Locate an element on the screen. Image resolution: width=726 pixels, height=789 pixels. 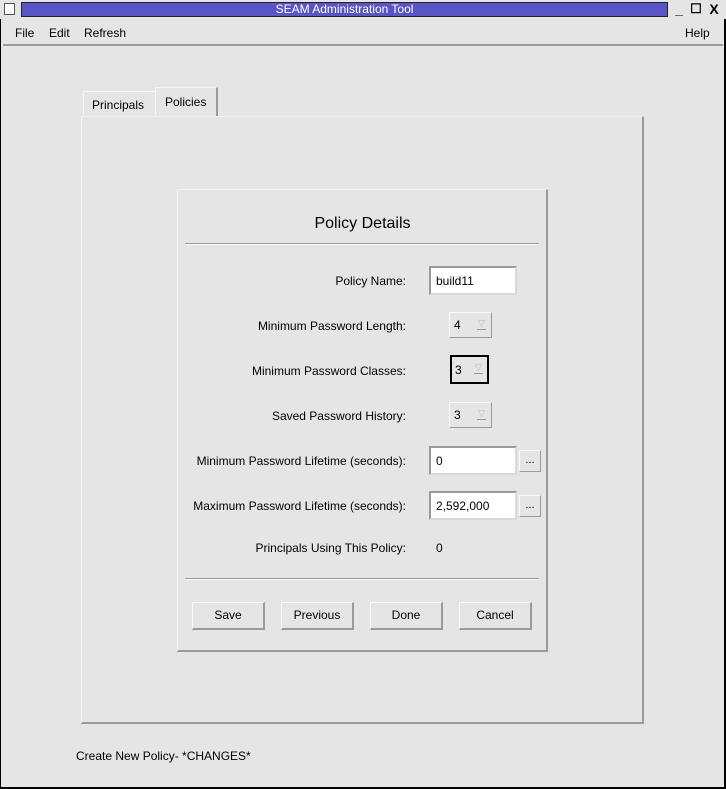
tab-policies: Policies is located at coordinates (186, 102).